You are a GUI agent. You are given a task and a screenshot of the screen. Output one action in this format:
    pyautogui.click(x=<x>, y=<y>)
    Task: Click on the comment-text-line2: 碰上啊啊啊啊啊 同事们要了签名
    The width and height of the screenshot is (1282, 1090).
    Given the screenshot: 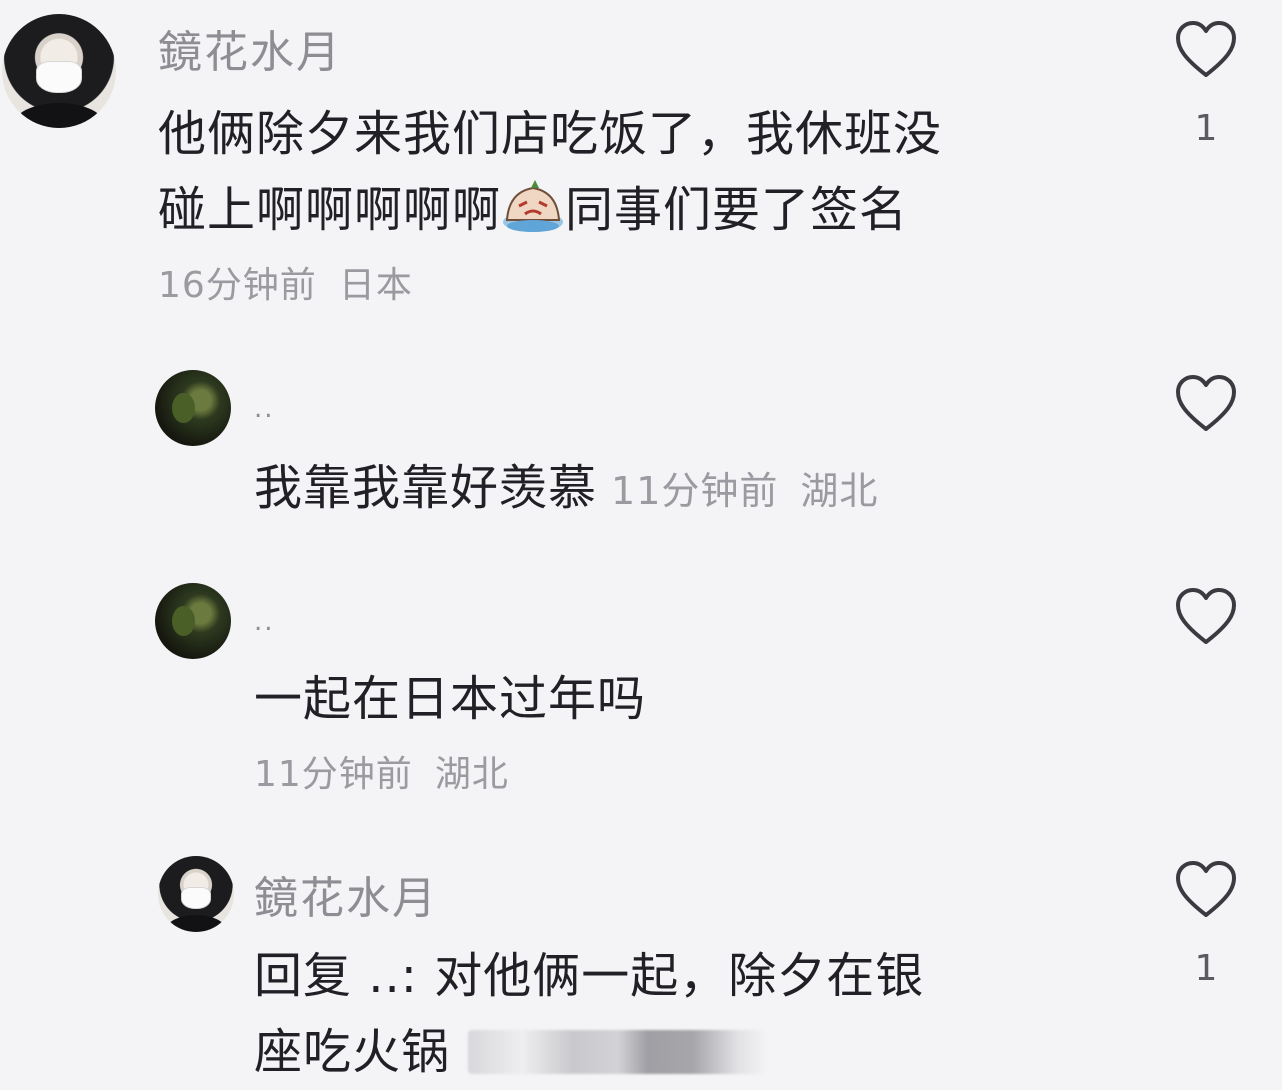 What is the action you would take?
    pyautogui.click(x=653, y=210)
    